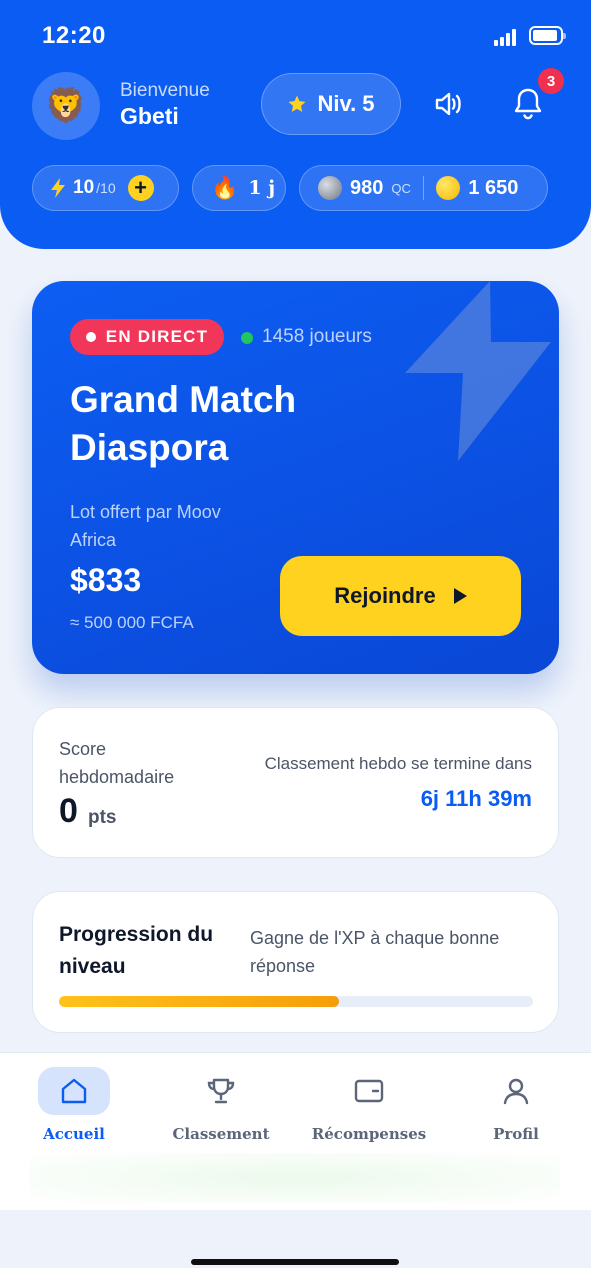 Image resolution: width=591 pixels, height=1268 pixels. What do you see at coordinates (68, 811) in the screenshot?
I see `weekly-score-value: 0` at bounding box center [68, 811].